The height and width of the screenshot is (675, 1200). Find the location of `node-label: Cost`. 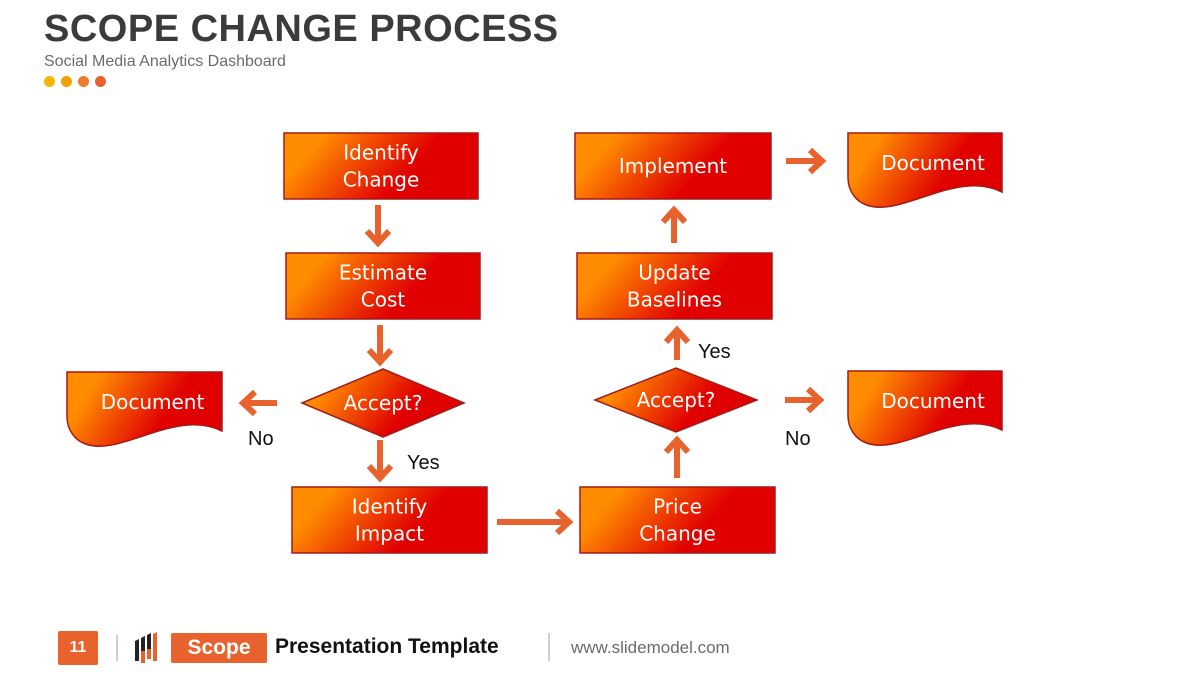

node-label: Cost is located at coordinates (383, 300).